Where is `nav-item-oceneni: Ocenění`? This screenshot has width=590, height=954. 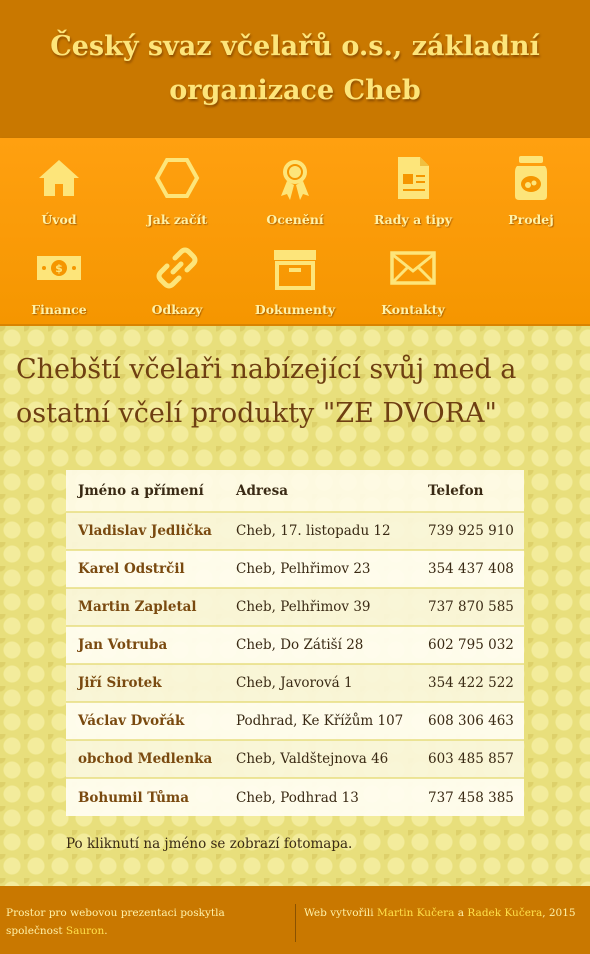 nav-item-oceneni: Ocenění is located at coordinates (295, 189).